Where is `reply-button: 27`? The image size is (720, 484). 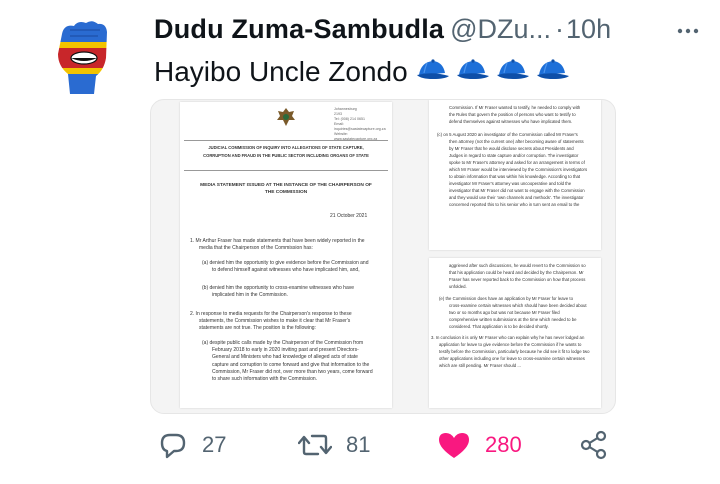 reply-button: 27 is located at coordinates (192, 445).